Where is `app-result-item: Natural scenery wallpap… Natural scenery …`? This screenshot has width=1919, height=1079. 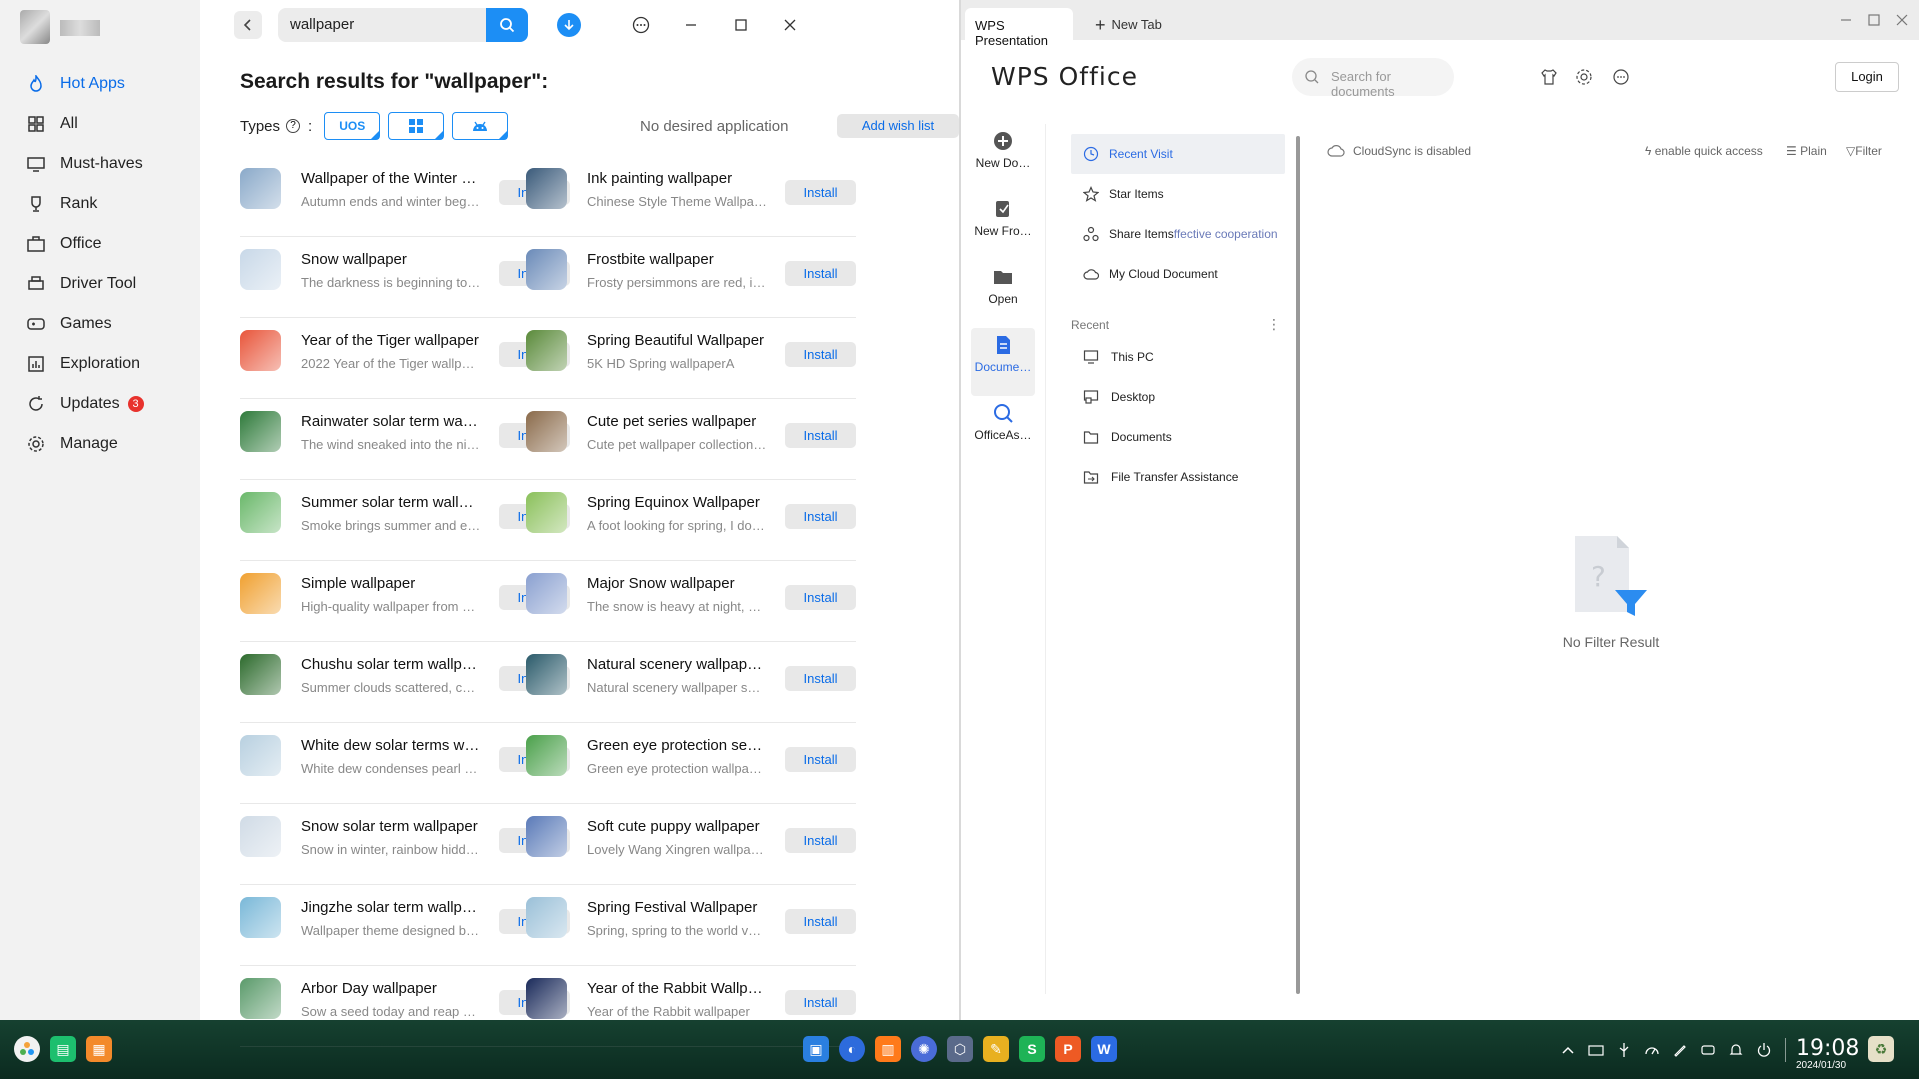
app-result-item: Natural scenery wallpap… Natural scenery … is located at coordinates (691, 682).